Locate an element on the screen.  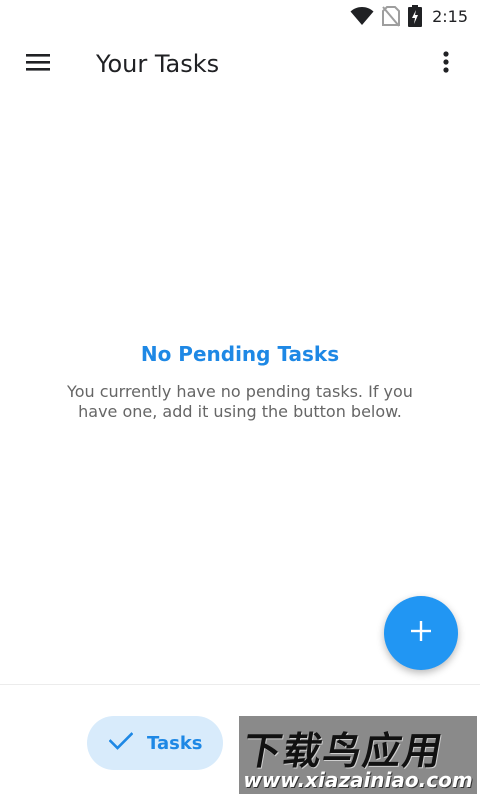
watermark-url: www.xiazainiao.com is located at coordinates (358, 780).